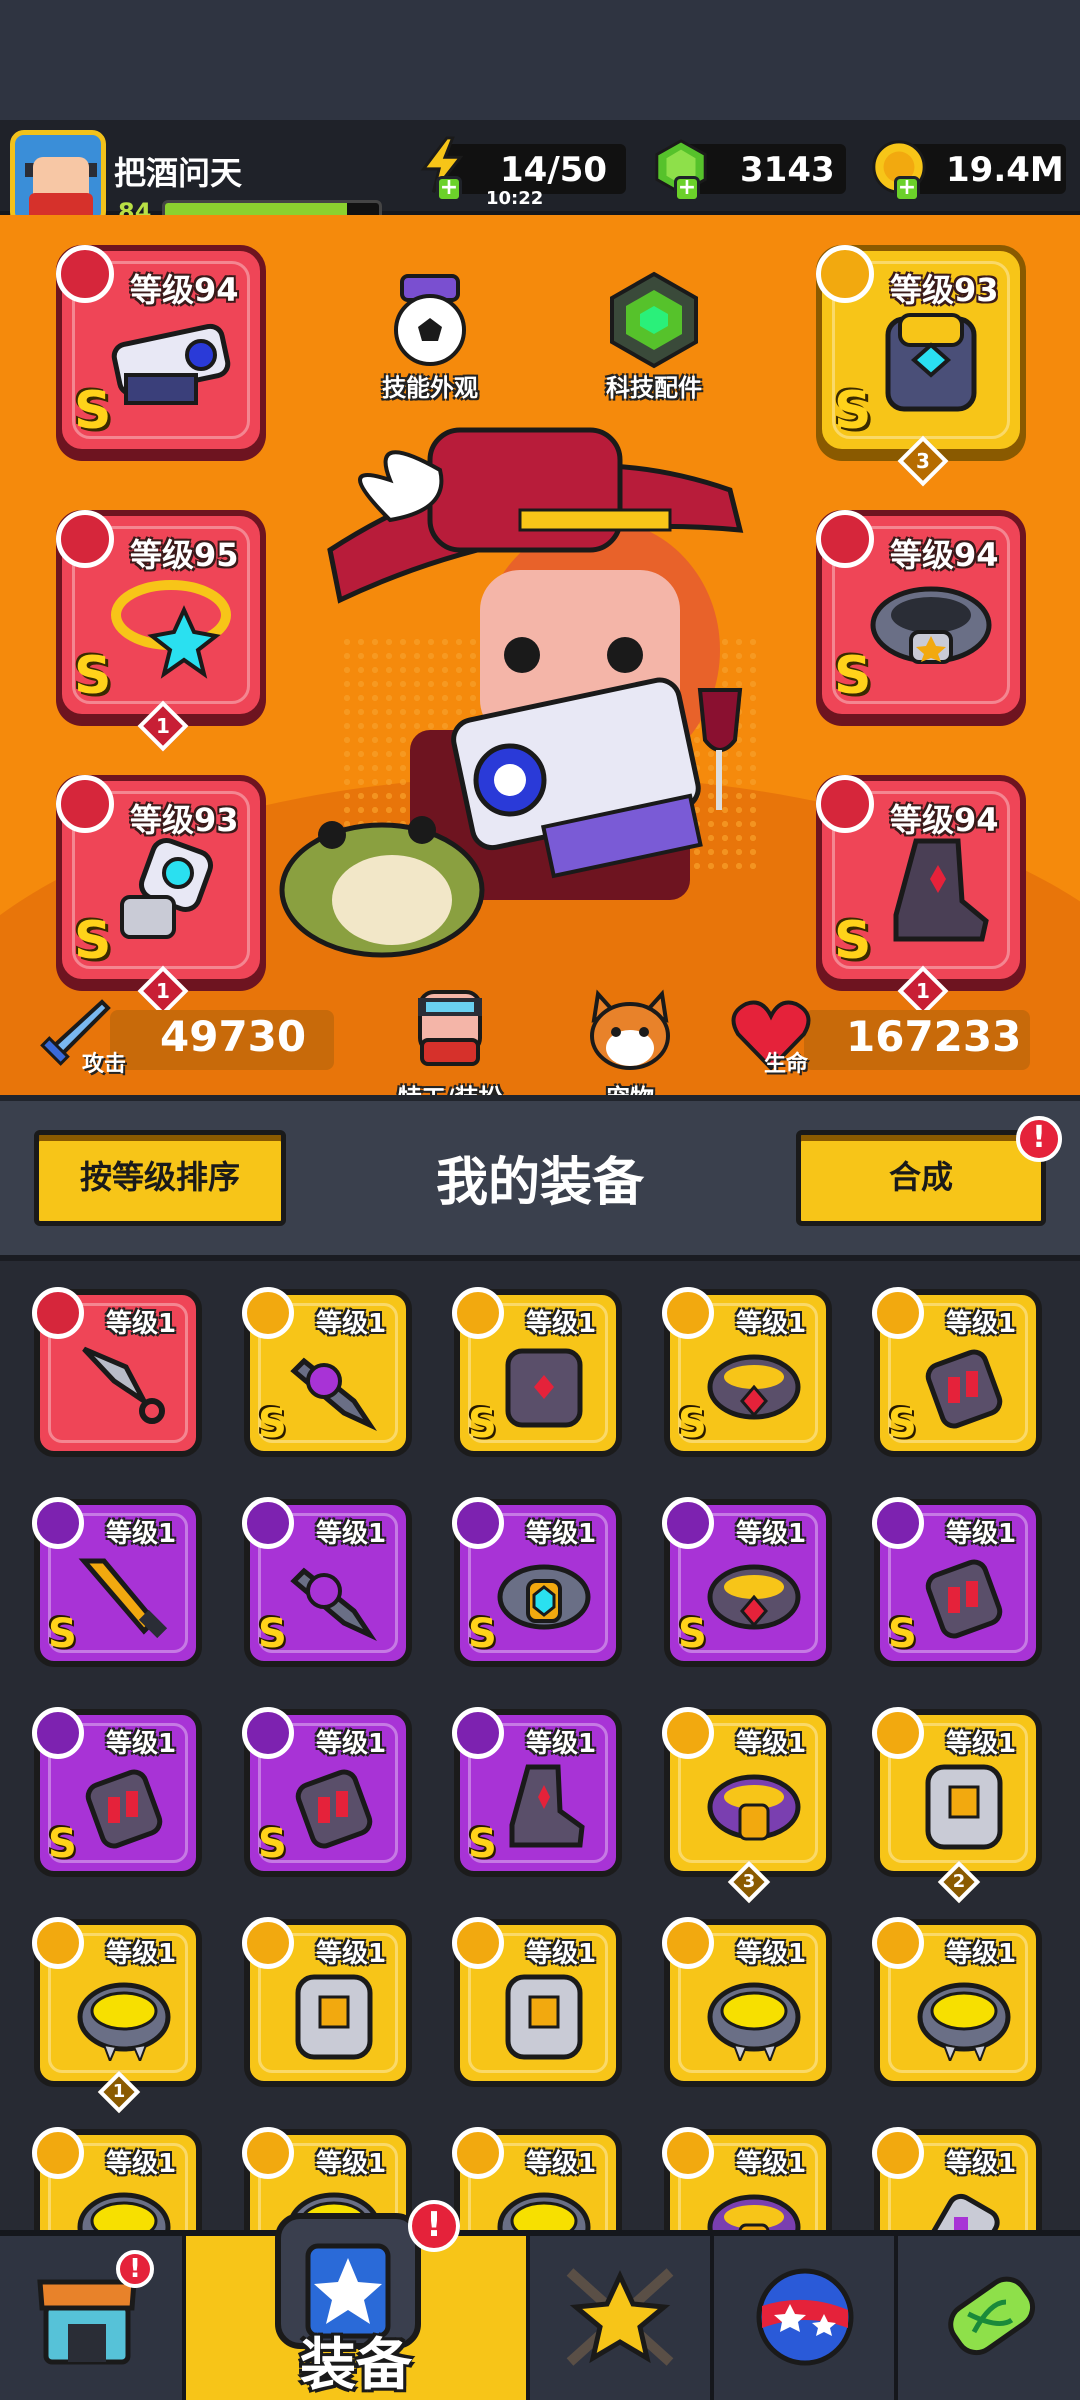 This screenshot has height=2400, width=1080. What do you see at coordinates (430, 388) in the screenshot?
I see `skill-skin-label: 技能外观` at bounding box center [430, 388].